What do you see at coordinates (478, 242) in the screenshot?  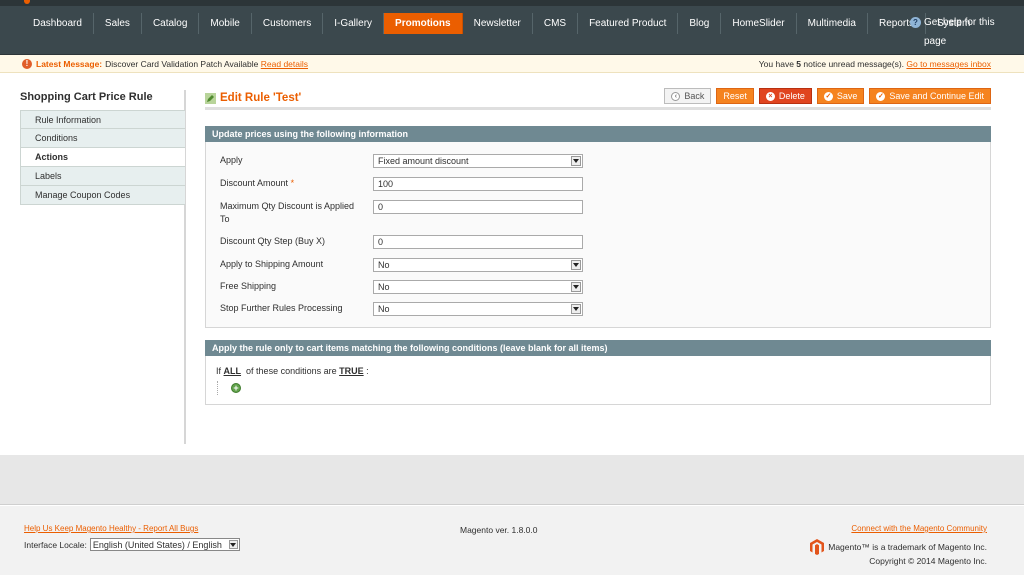 I see `qty-step-input: 0` at bounding box center [478, 242].